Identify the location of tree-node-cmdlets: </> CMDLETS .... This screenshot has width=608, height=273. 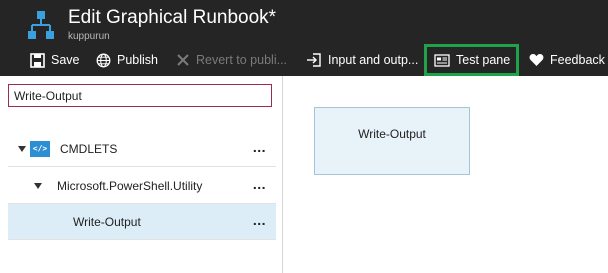
(142, 149).